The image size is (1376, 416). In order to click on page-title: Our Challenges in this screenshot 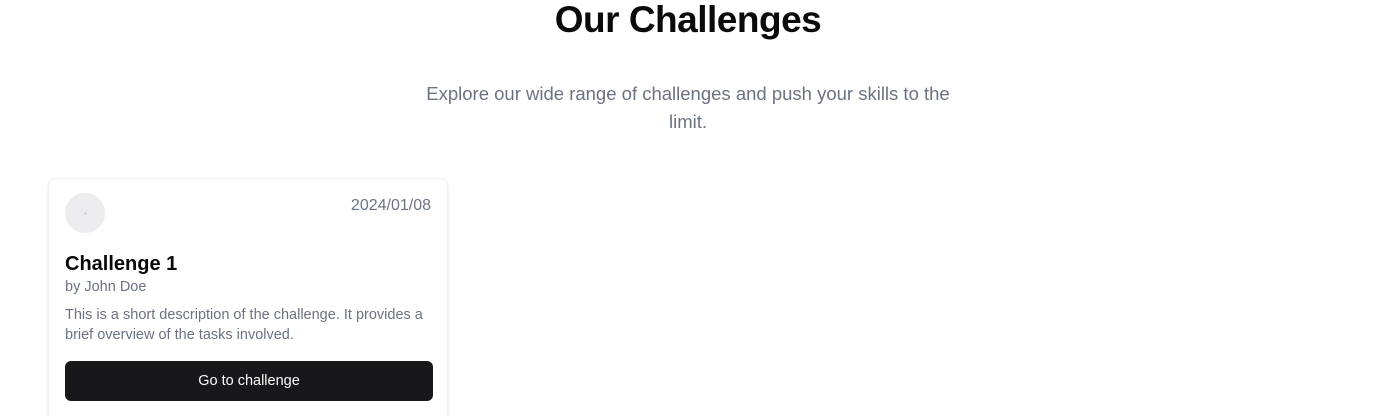, I will do `click(688, 20)`.